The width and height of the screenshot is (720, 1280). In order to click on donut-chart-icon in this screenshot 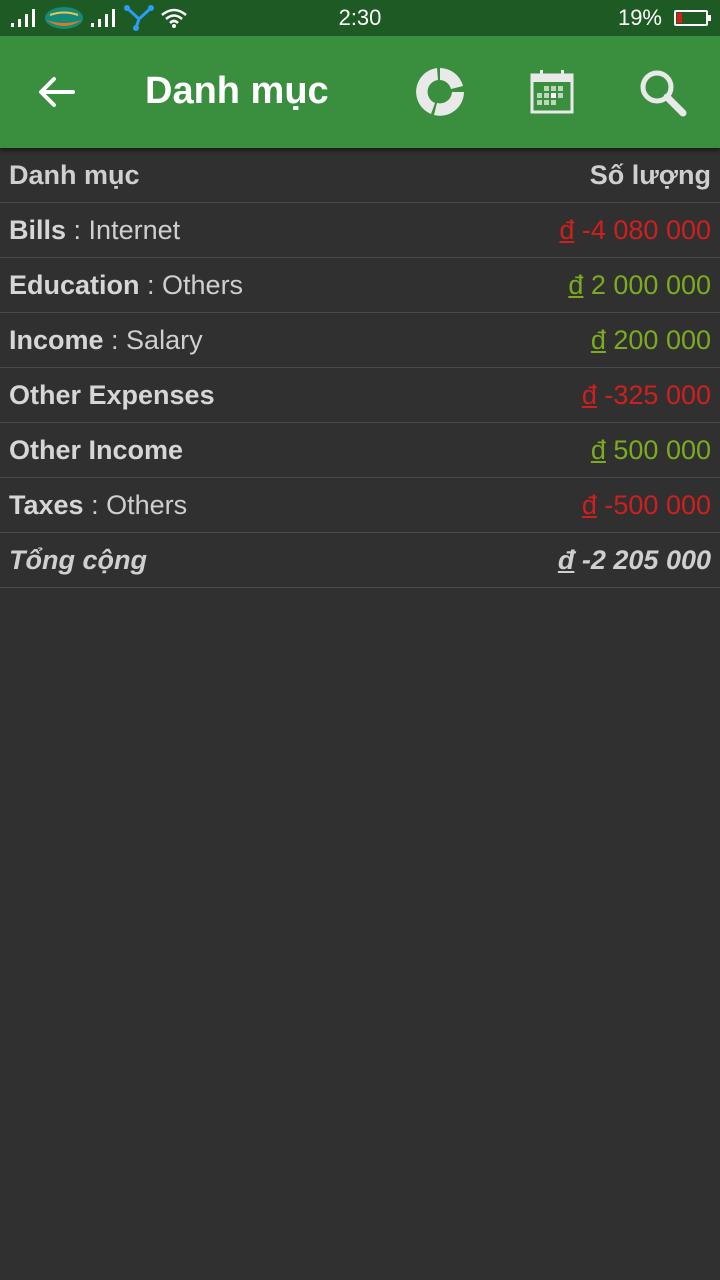, I will do `click(440, 92)`.